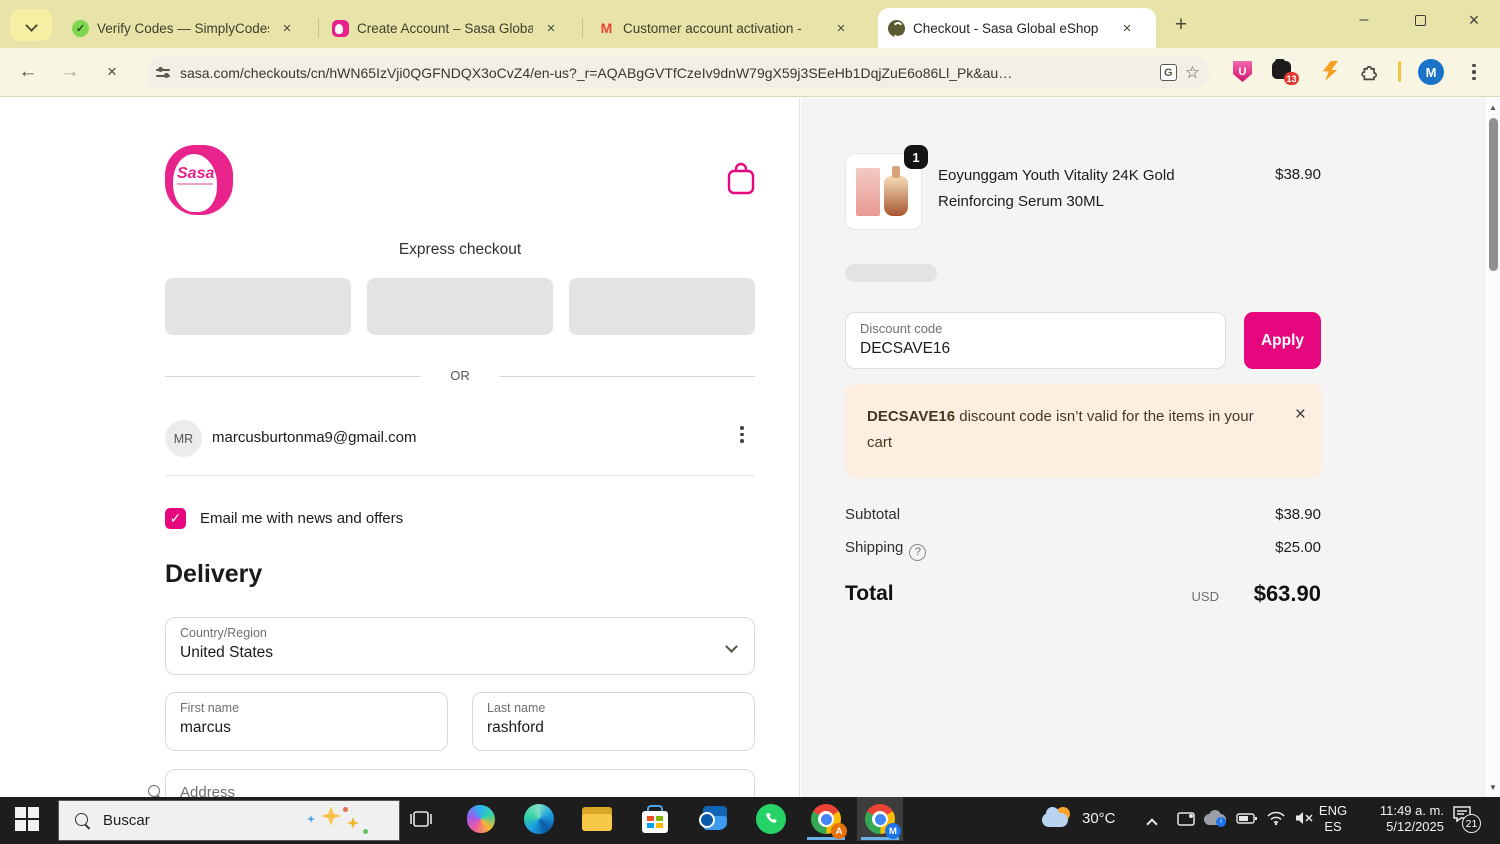 The height and width of the screenshot is (844, 1500). I want to click on stop-loading-button: ×, so click(112, 72).